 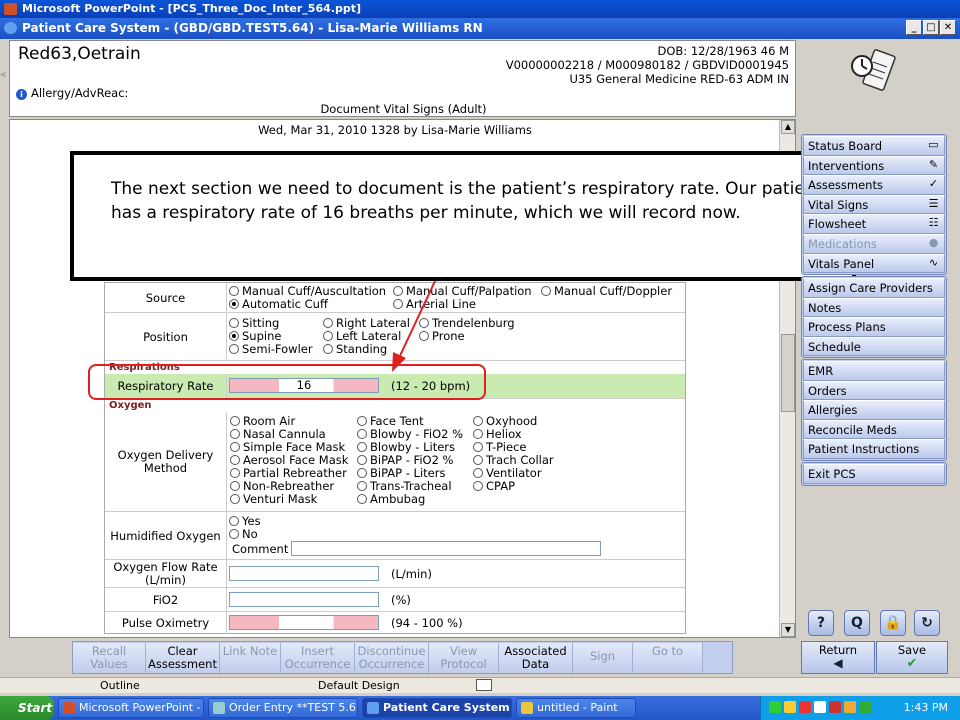 I want to click on refresh-icon: ↻, so click(x=927, y=623).